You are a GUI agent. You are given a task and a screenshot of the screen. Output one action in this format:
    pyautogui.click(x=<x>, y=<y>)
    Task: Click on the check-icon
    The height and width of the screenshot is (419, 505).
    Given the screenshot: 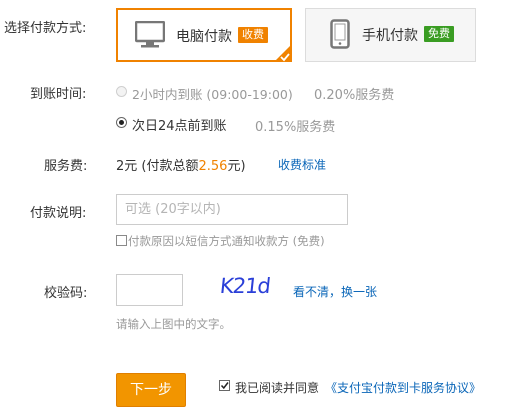 What is the action you would take?
    pyautogui.click(x=224, y=386)
    